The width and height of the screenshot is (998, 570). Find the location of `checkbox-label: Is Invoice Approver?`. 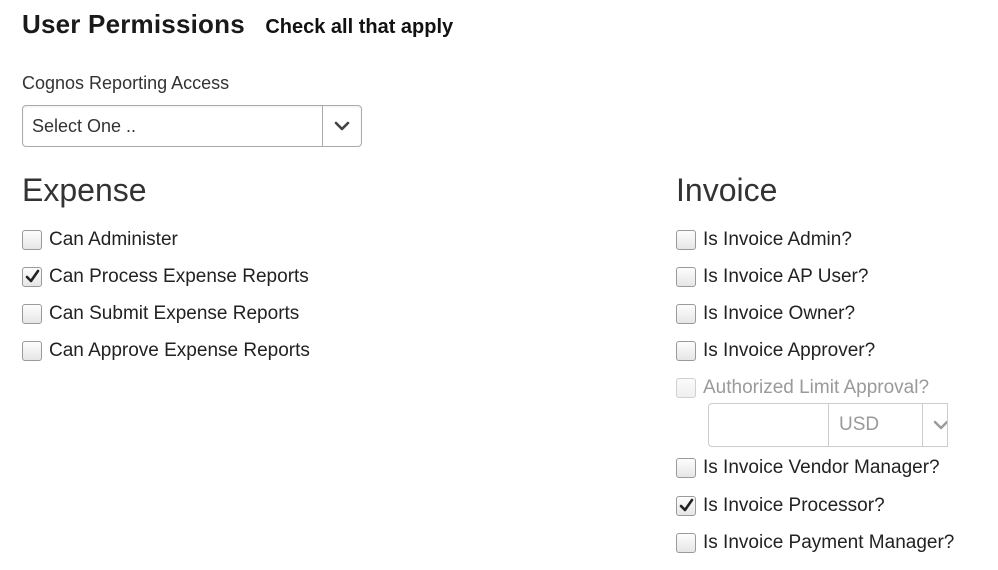

checkbox-label: Is Invoice Approver? is located at coordinates (789, 350).